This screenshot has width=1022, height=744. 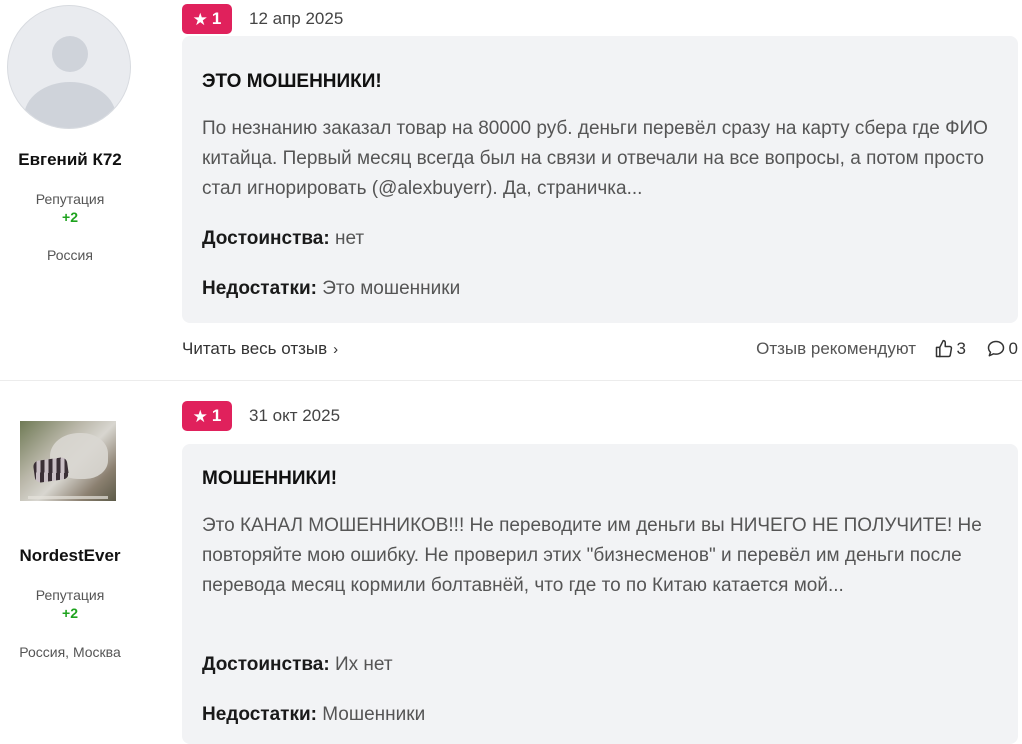 I want to click on avatar-placeholder-head, so click(x=70, y=54).